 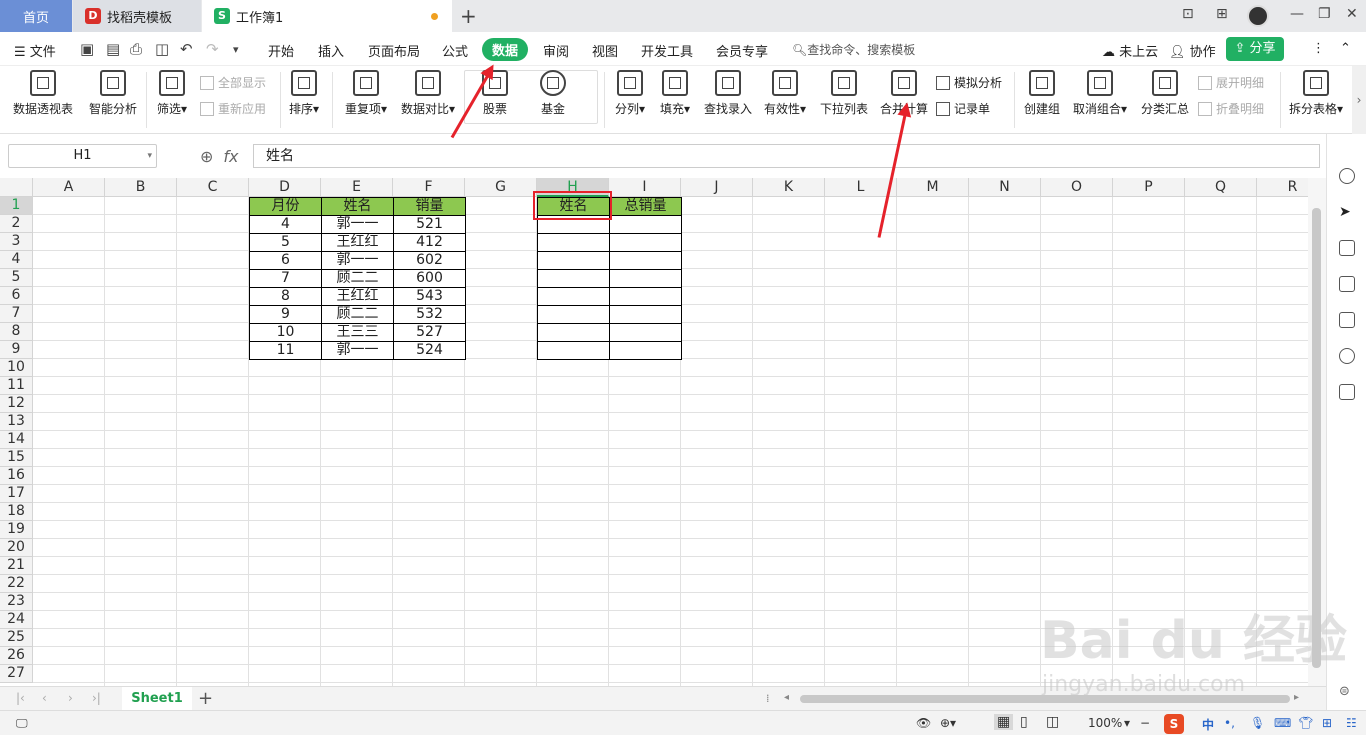 What do you see at coordinates (172, 93) in the screenshot?
I see `filter-button: 筛选▾` at bounding box center [172, 93].